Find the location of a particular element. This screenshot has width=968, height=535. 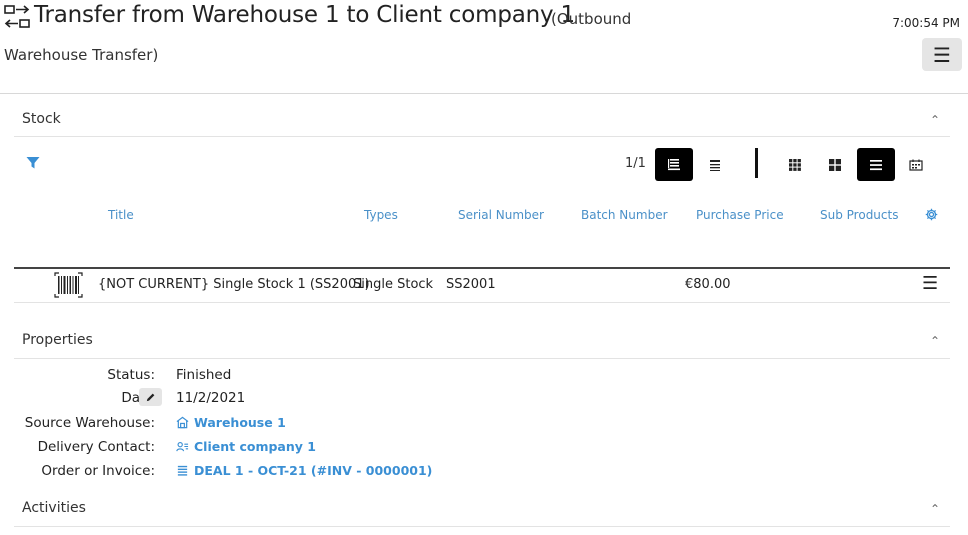

barcode-icon is located at coordinates (68, 285).